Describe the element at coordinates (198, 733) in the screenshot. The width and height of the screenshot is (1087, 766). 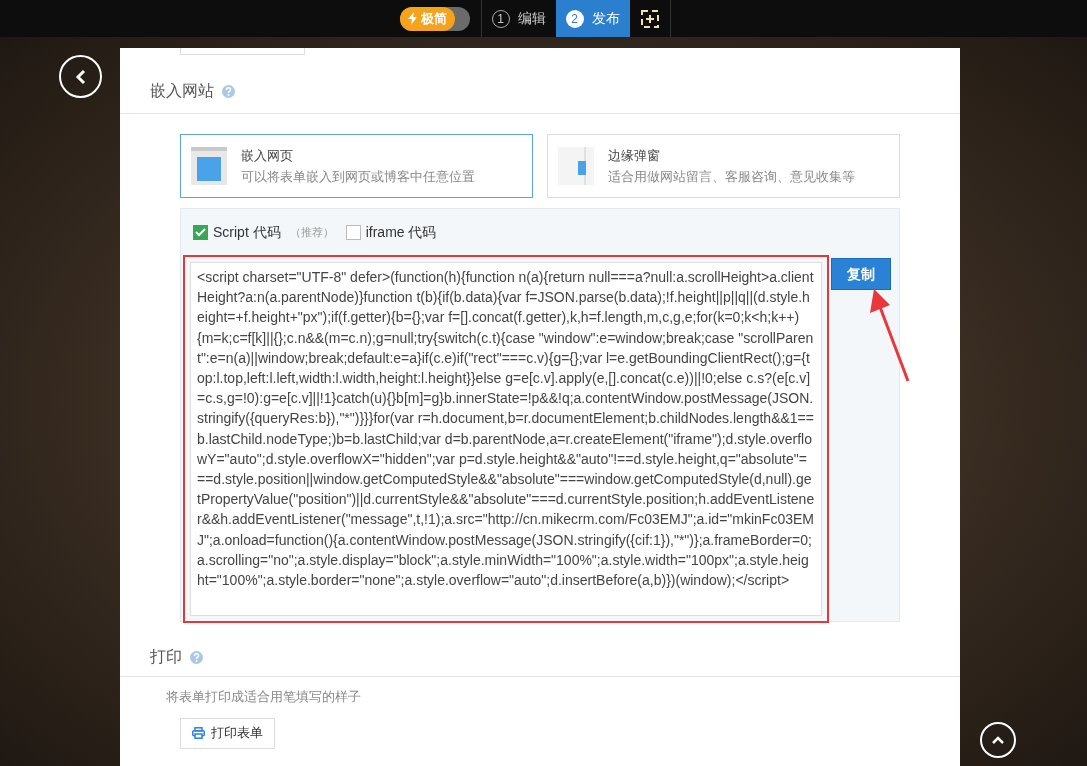
I see `printer-icon` at that location.